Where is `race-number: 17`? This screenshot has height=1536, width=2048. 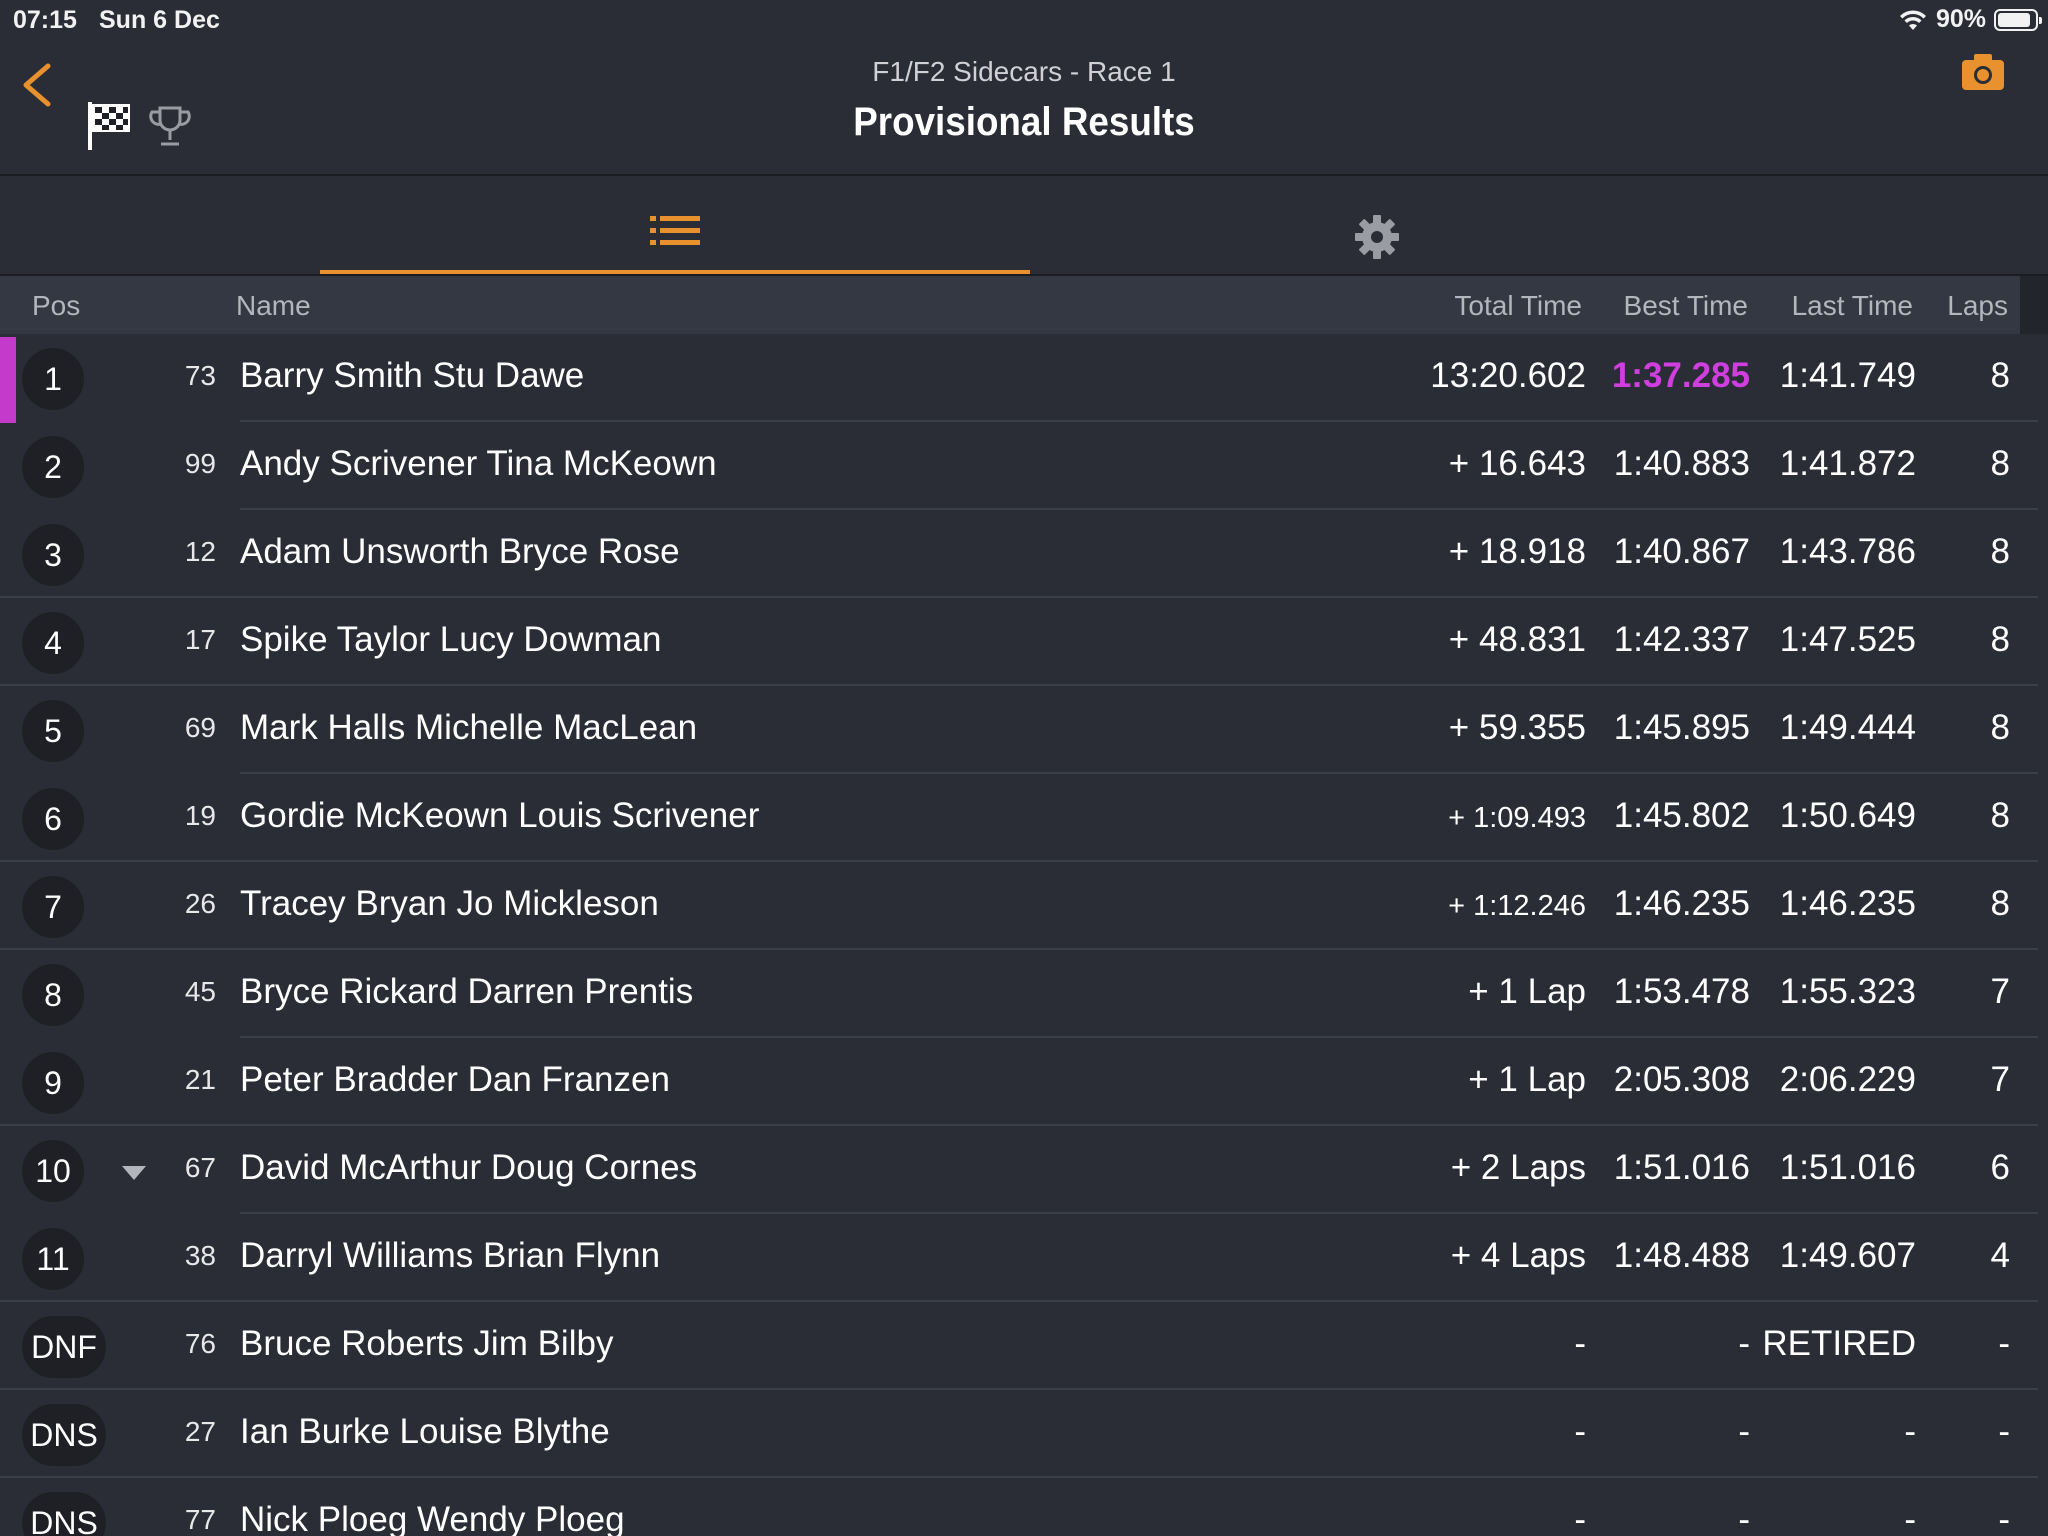 race-number: 17 is located at coordinates (200, 639).